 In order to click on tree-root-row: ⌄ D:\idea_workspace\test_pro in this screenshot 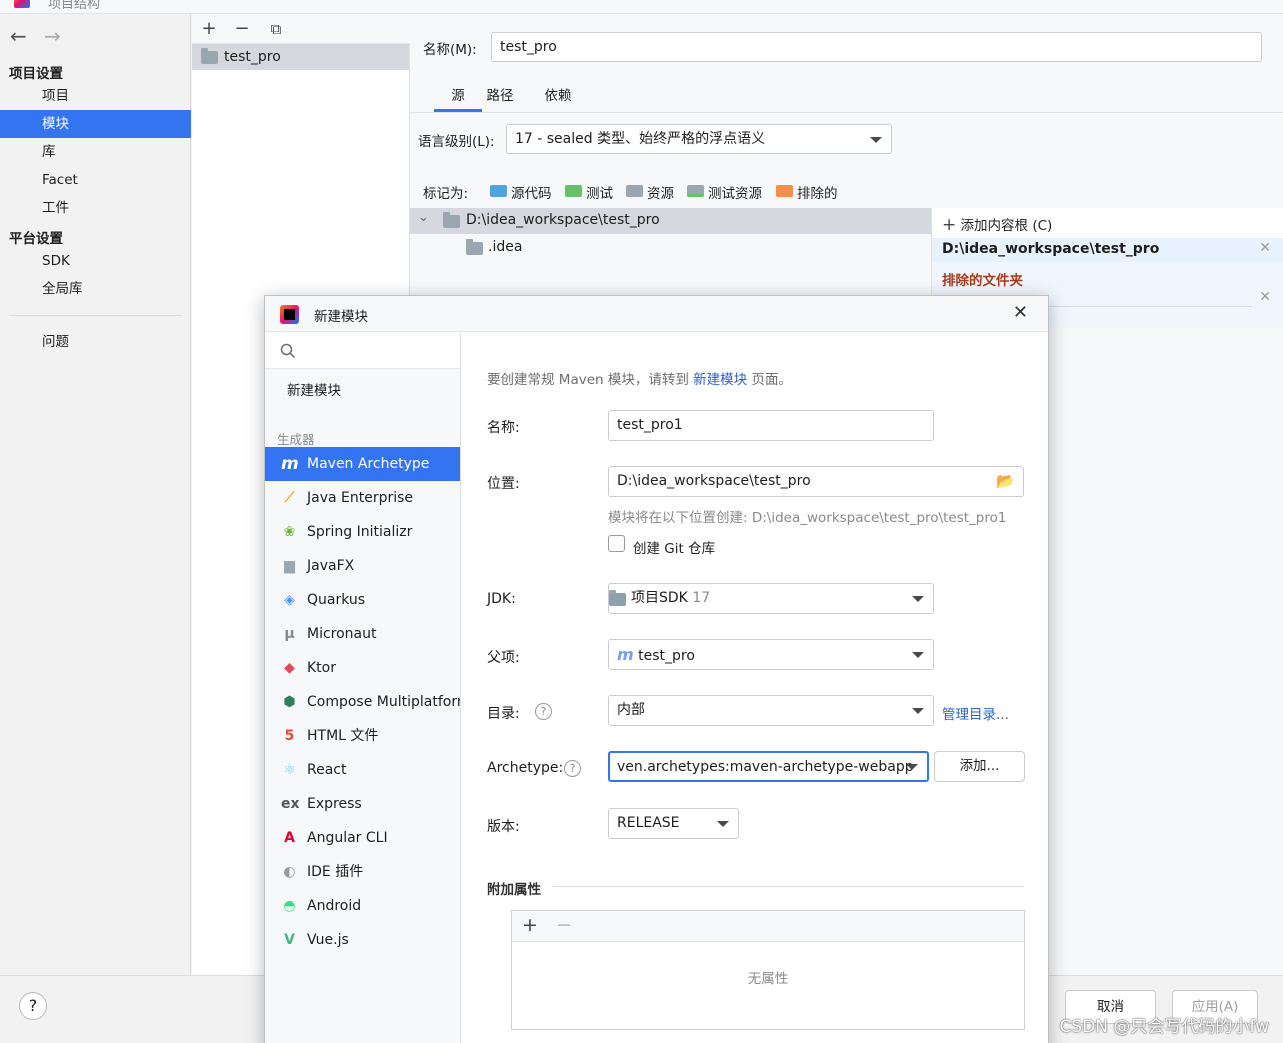, I will do `click(670, 221)`.